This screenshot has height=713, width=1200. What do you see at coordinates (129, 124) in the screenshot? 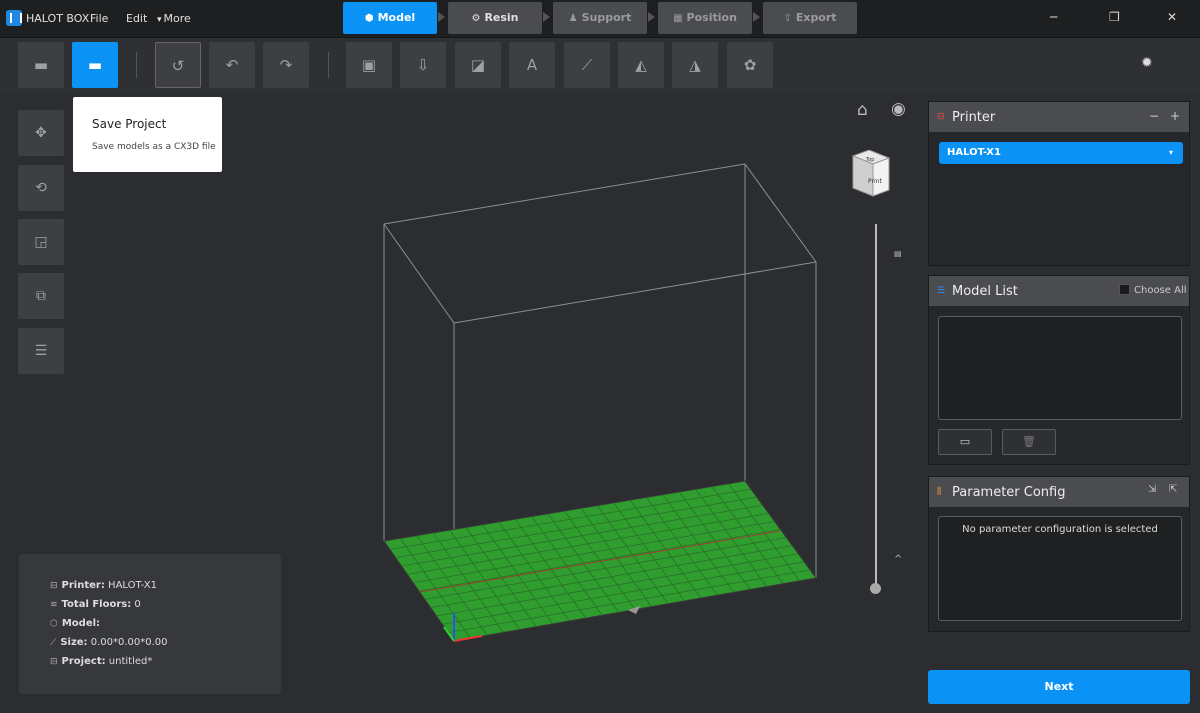
I see `tooltip-title: Save Project` at bounding box center [129, 124].